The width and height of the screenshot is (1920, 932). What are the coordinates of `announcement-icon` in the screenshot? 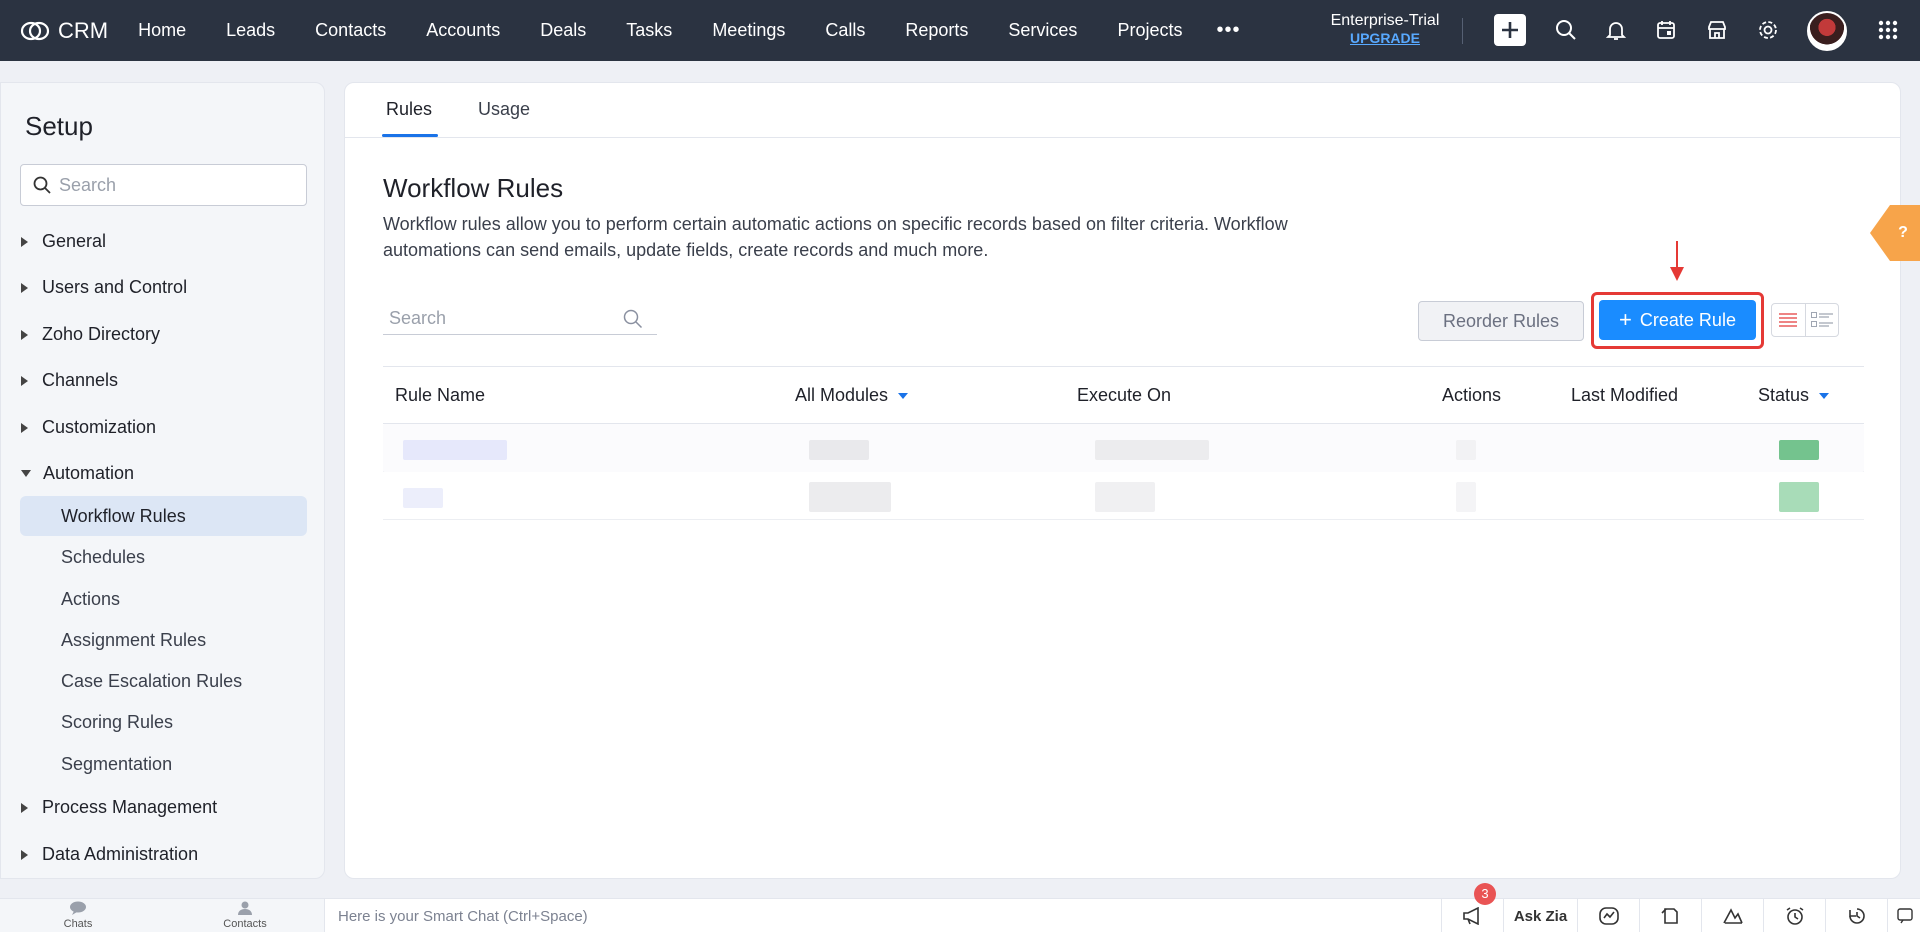 It's located at (1472, 915).